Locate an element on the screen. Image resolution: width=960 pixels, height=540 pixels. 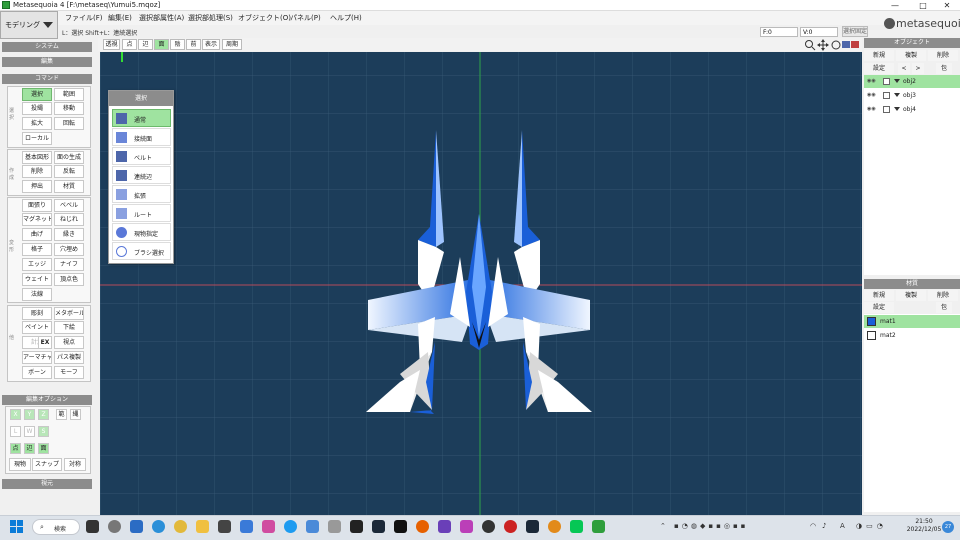
coord-local-button: L is located at coordinates (15, 431).